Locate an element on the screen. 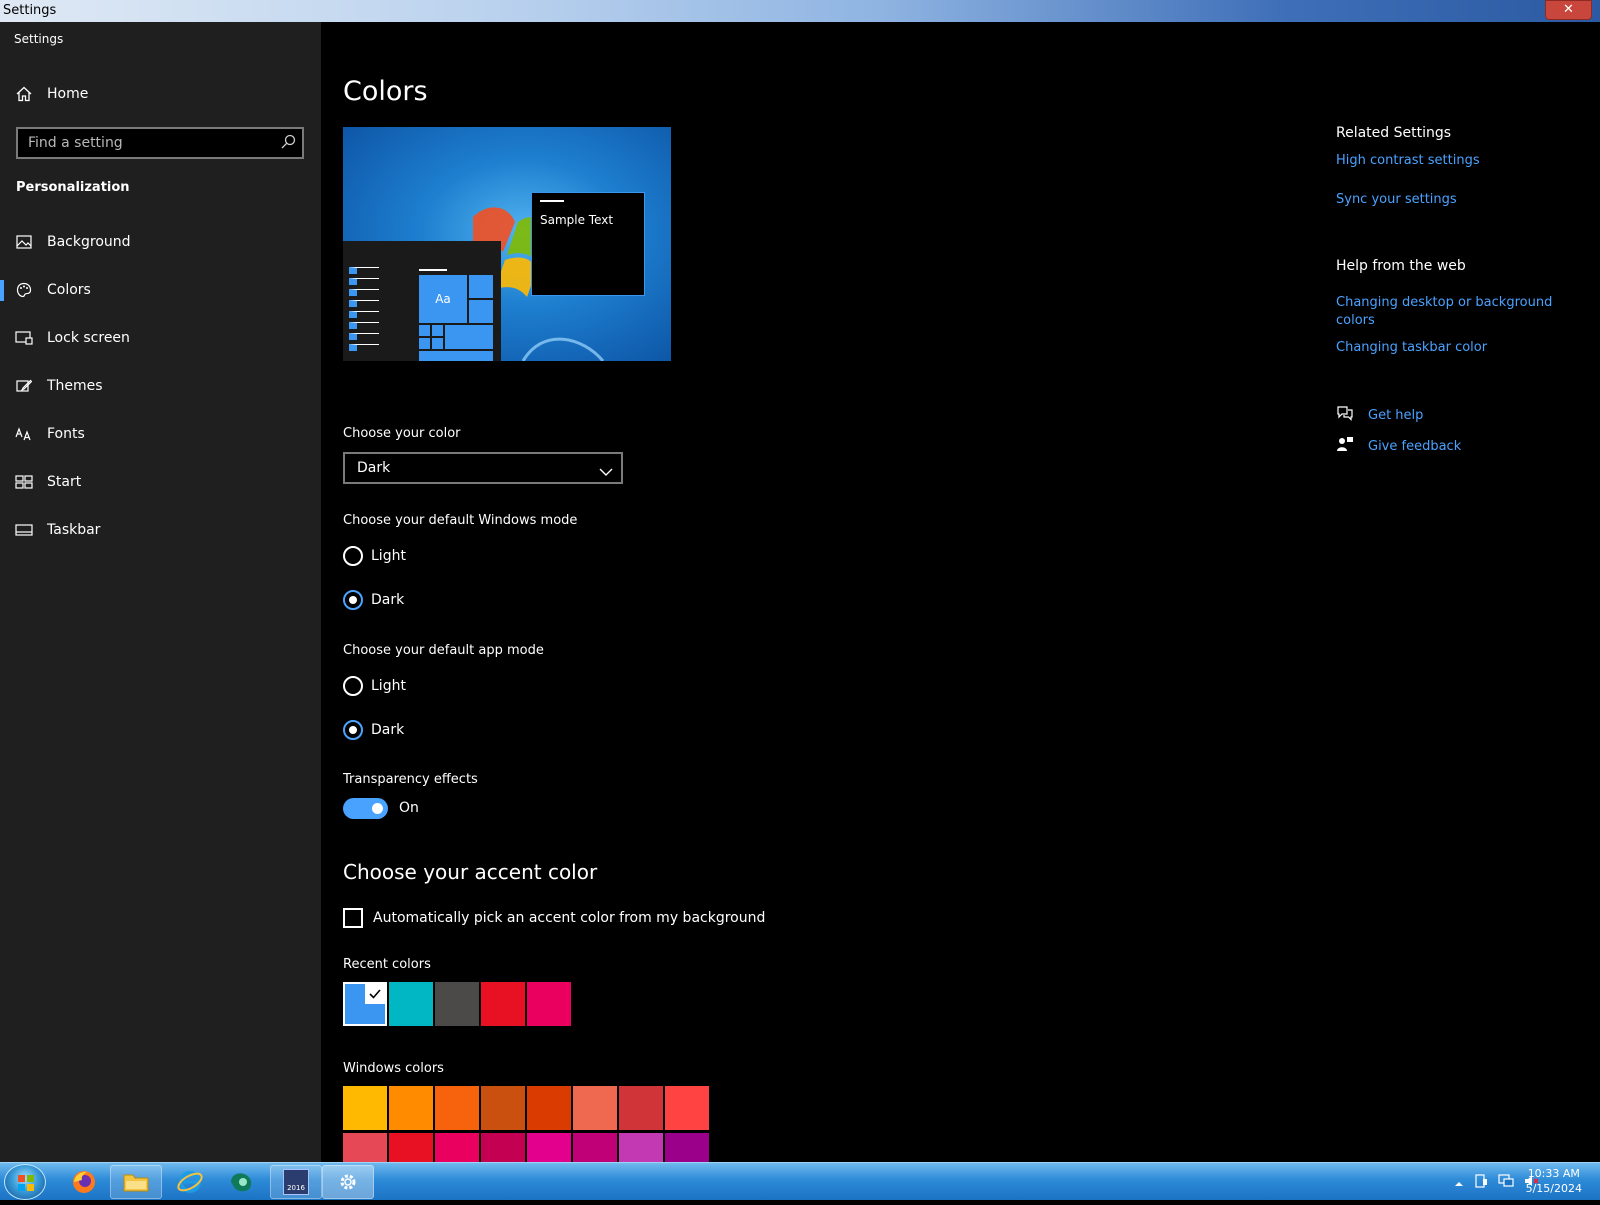 This screenshot has height=1205, width=1600. taskbar-app-2016: 2016 is located at coordinates (296, 1182).